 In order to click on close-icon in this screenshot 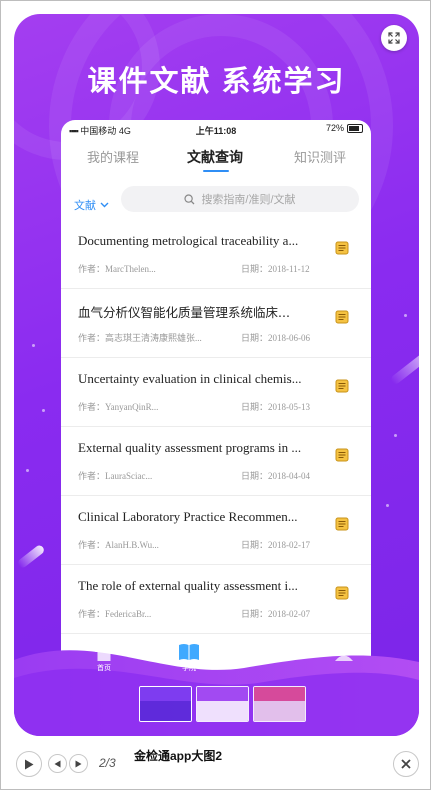, I will do `click(406, 764)`.